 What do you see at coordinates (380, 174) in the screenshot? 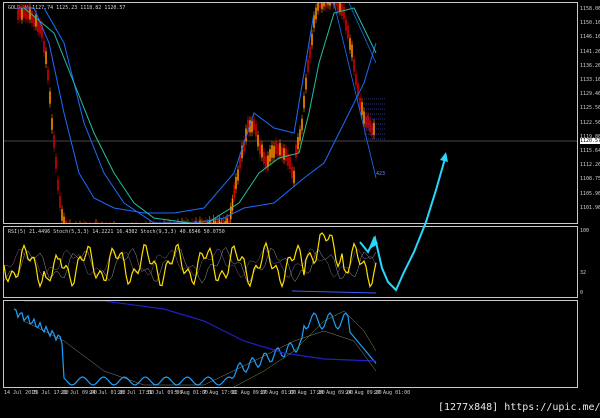
I see `fib-level-label: 423` at bounding box center [380, 174].